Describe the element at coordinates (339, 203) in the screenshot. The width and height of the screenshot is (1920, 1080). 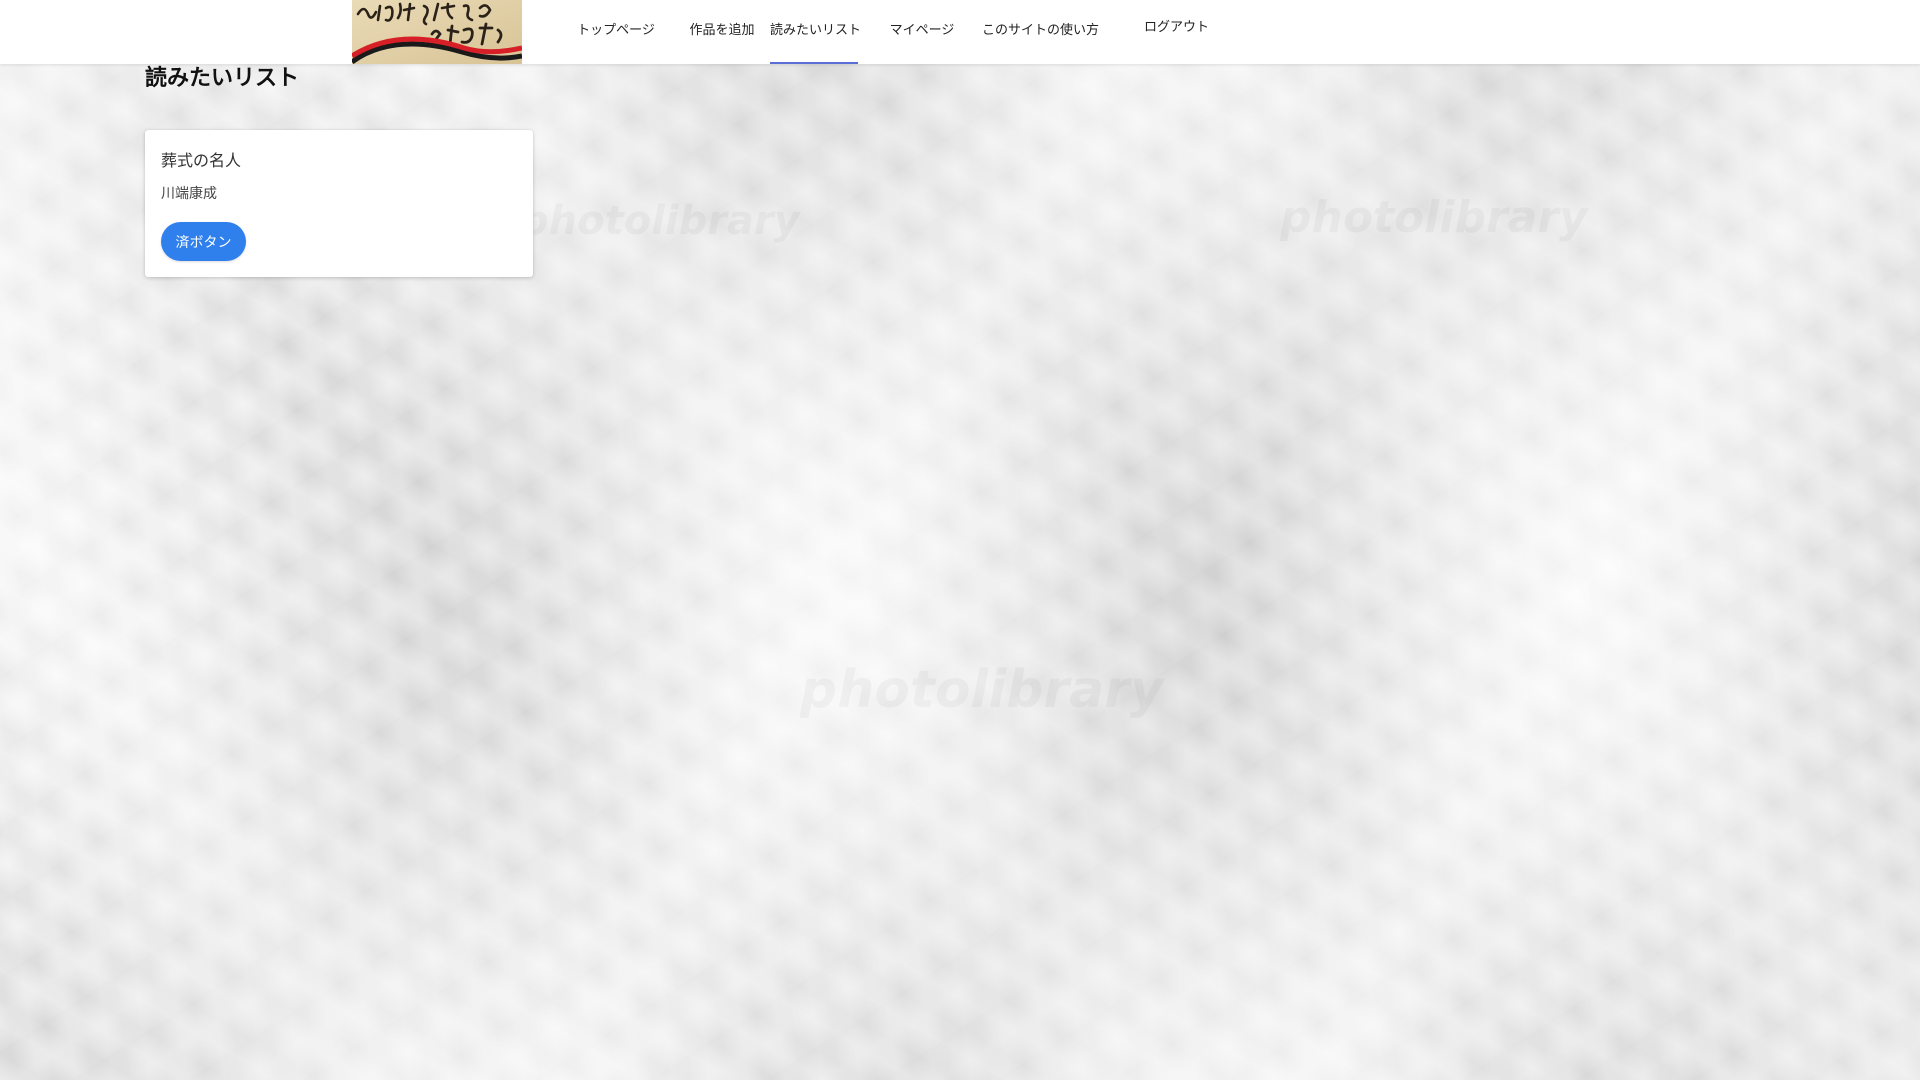
I see `want-list-card: 葬式の名人 川端康成 済ボタン` at that location.